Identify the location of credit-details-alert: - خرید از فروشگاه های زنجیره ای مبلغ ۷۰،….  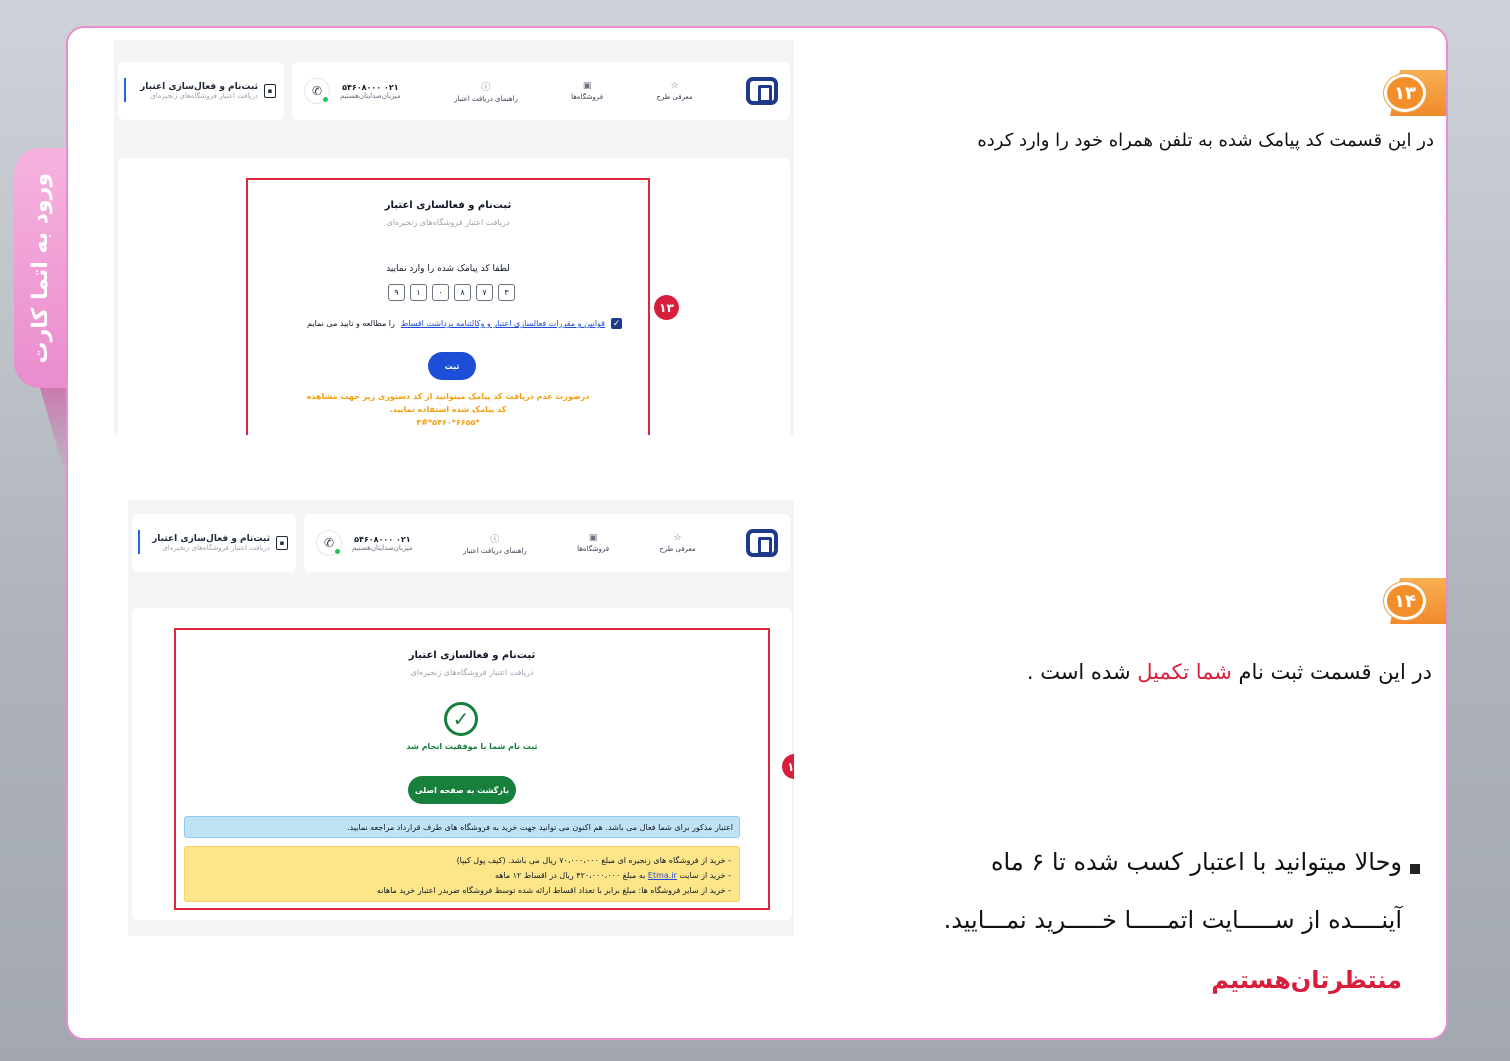
(462, 874).